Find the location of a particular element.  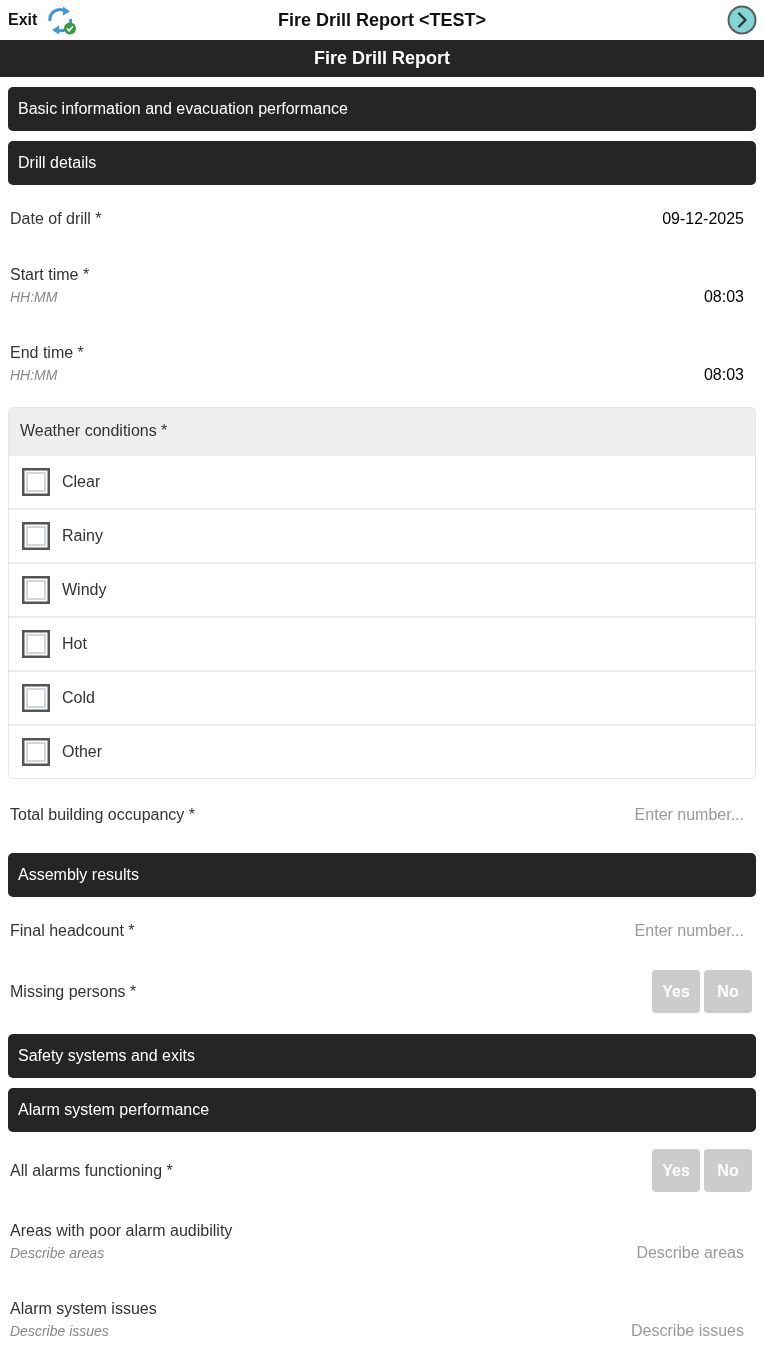

field-label: Start time * is located at coordinates (50, 275).